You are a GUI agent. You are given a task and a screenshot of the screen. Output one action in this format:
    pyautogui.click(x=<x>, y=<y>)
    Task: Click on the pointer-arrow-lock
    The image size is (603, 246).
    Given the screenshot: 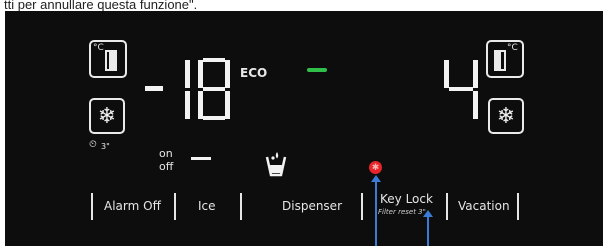 What is the action you would take?
    pyautogui.click(x=376, y=178)
    